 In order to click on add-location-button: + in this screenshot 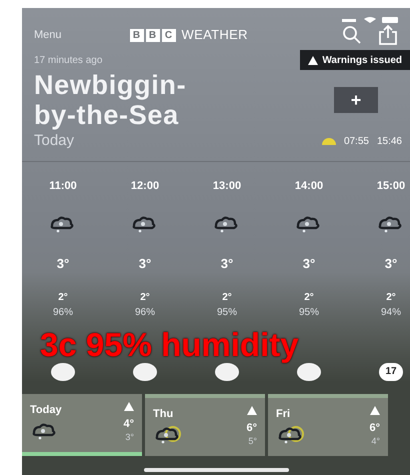, I will do `click(356, 100)`.